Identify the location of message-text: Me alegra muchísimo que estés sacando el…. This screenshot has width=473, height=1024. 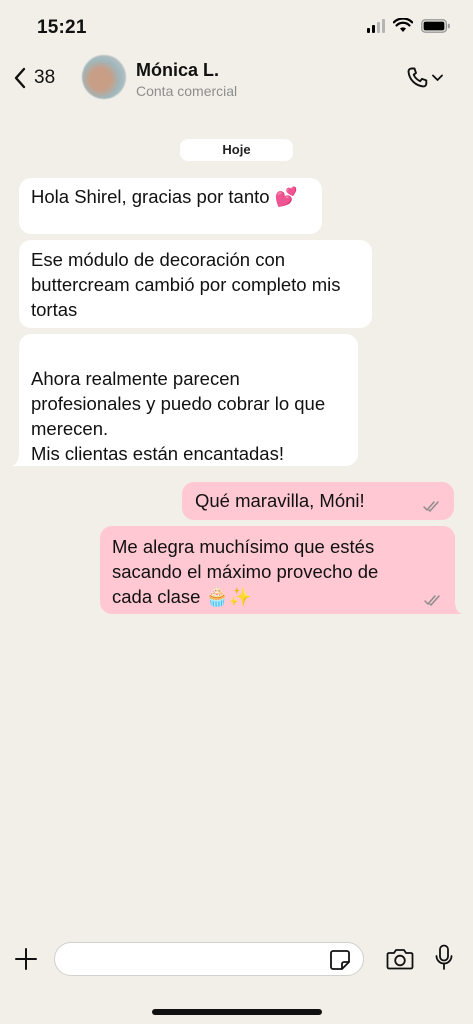
(245, 571).